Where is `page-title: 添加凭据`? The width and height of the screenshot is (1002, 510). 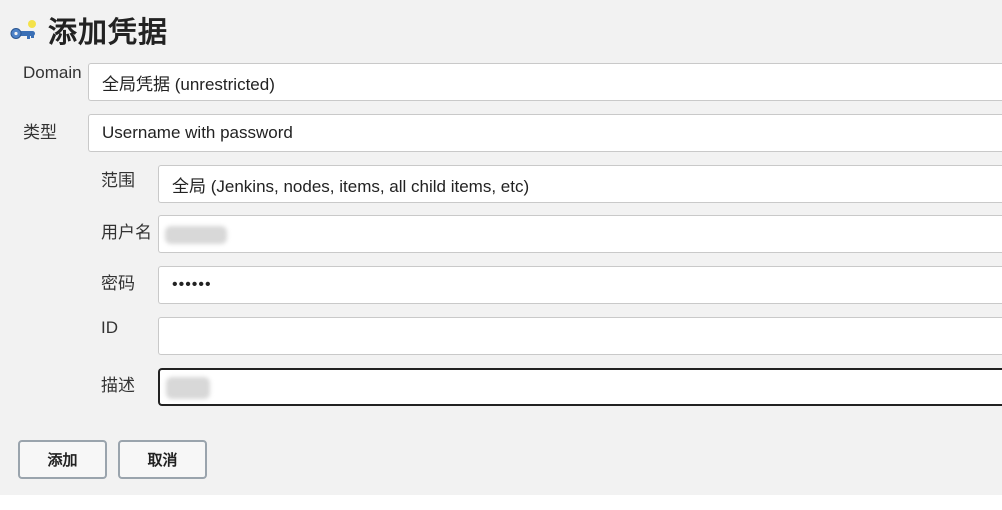 page-title: 添加凭据 is located at coordinates (108, 33).